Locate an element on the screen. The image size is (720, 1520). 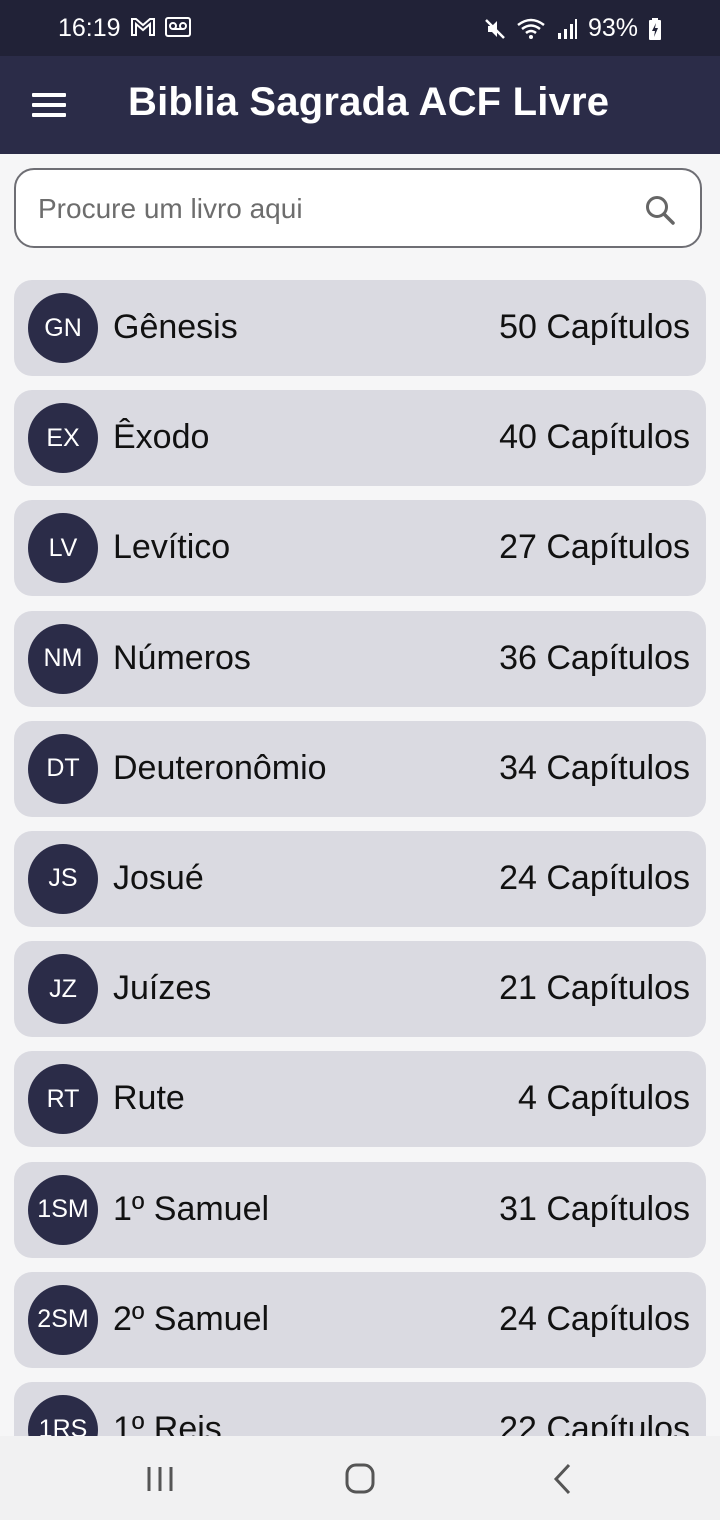
book-name: Números is located at coordinates (182, 657).